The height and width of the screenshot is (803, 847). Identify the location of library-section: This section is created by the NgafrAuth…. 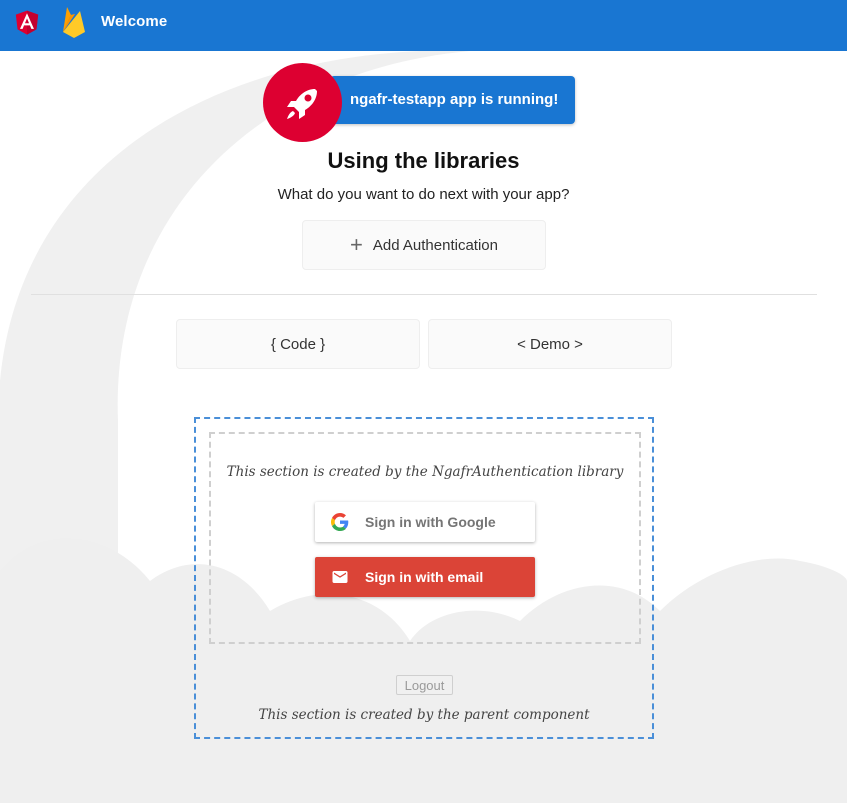
(425, 538).